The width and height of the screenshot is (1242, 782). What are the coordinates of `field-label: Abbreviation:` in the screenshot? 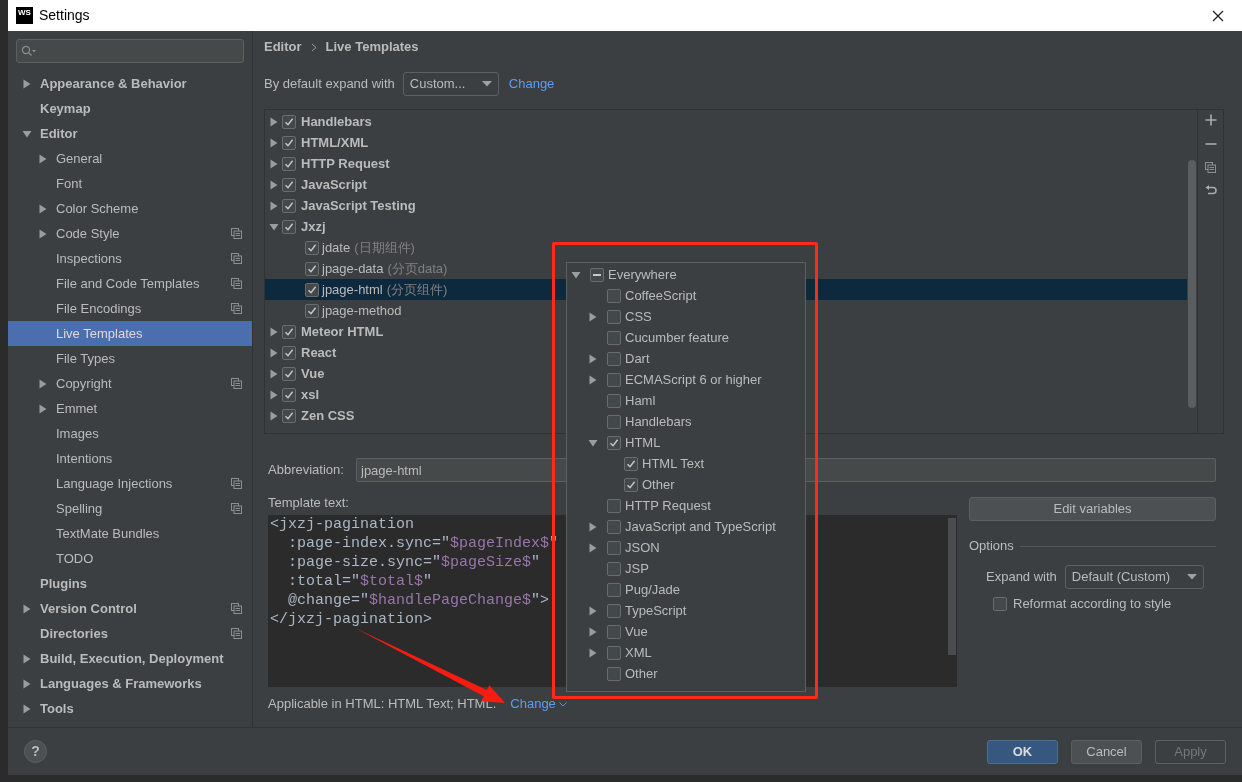 It's located at (306, 470).